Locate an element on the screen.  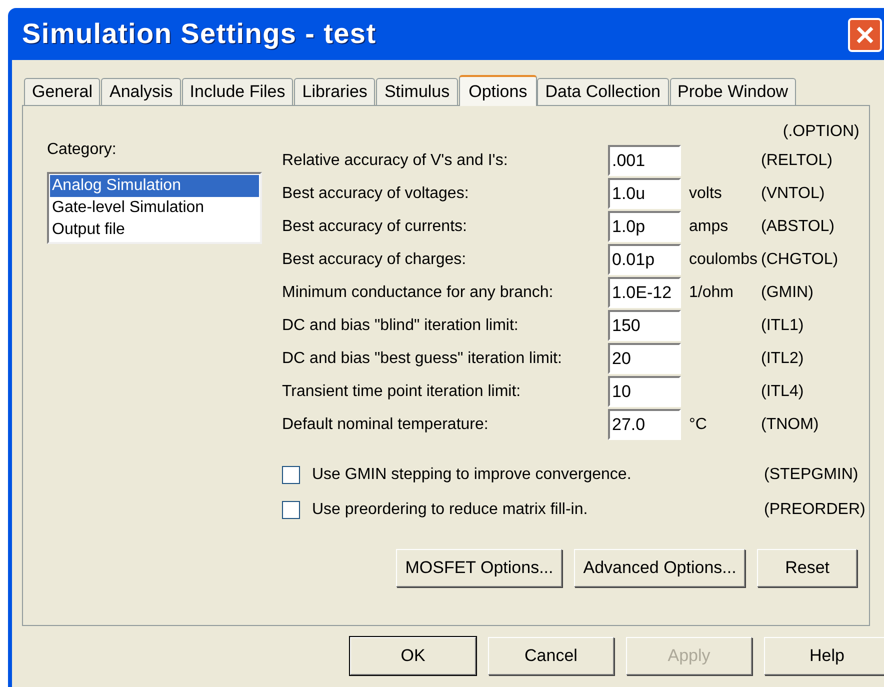
category-item: Output file is located at coordinates (154, 230).